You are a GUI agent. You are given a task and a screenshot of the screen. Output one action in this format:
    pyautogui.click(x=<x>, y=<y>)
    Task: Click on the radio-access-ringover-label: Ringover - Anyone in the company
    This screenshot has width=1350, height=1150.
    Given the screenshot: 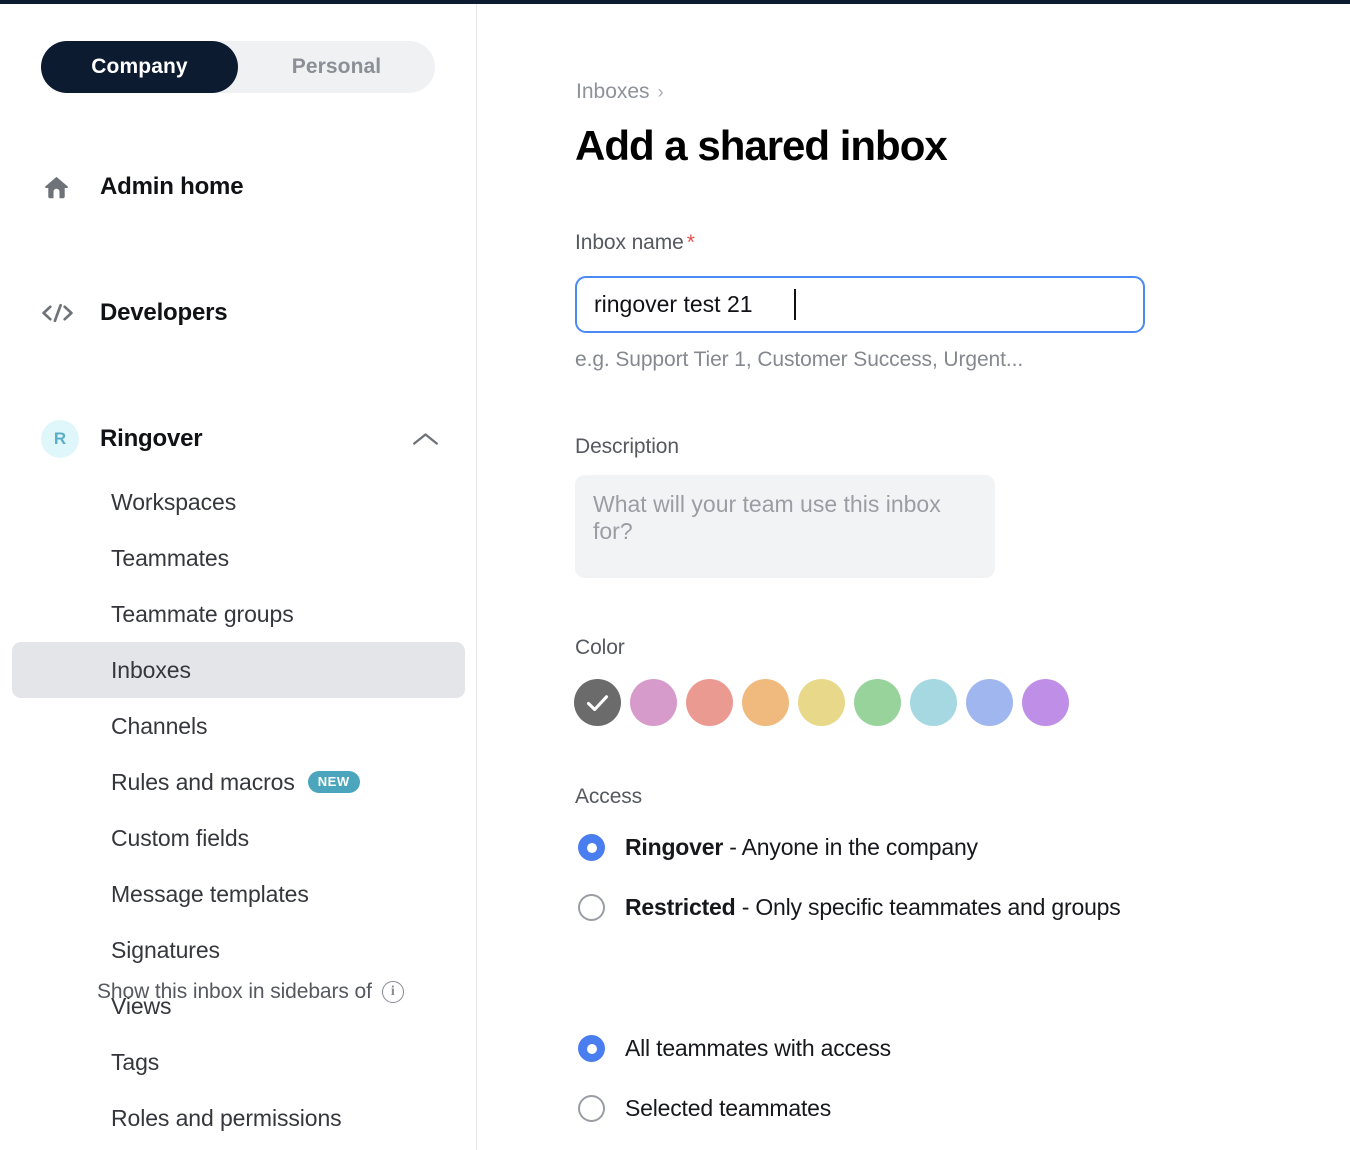 What is the action you would take?
    pyautogui.click(x=801, y=847)
    